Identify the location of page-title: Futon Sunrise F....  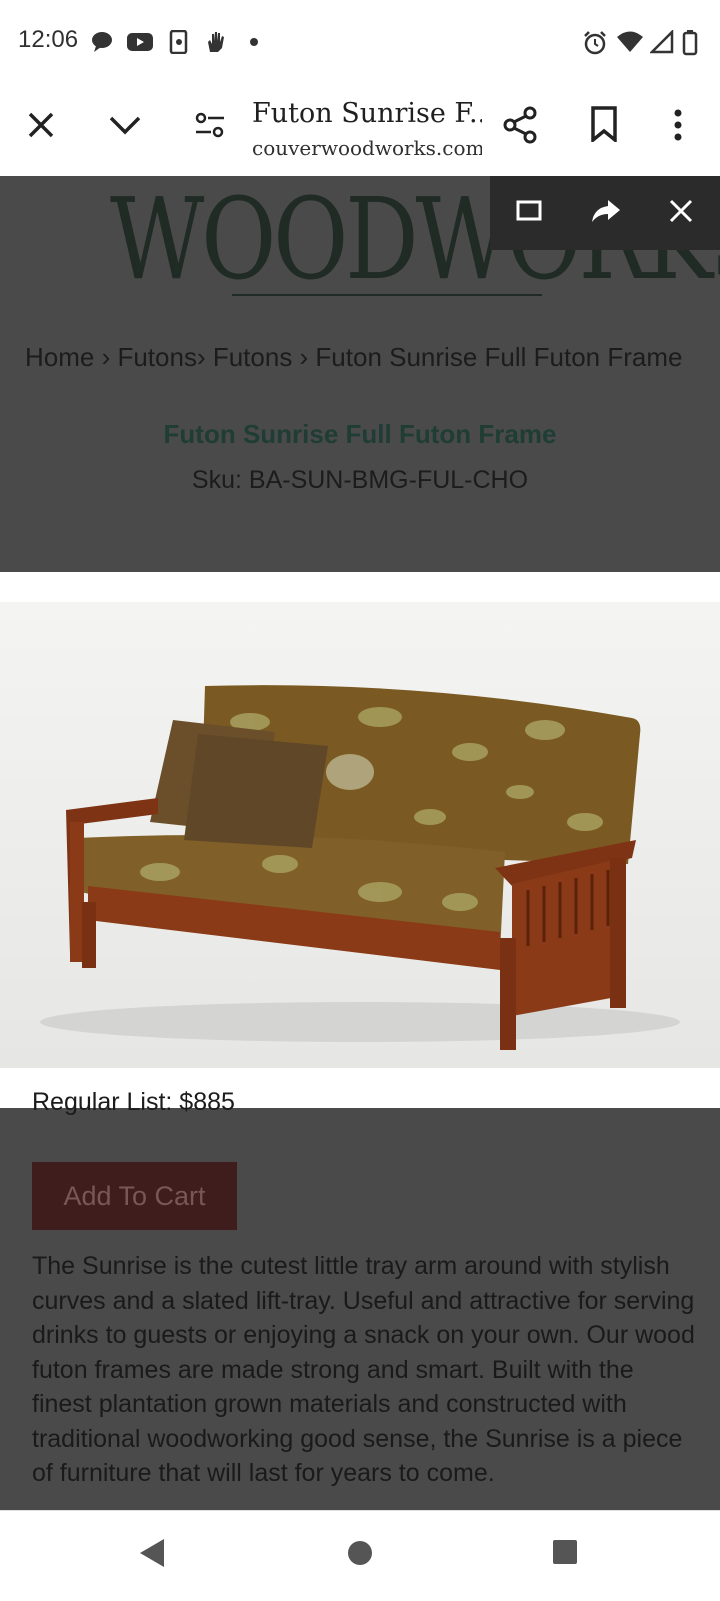
(367, 113).